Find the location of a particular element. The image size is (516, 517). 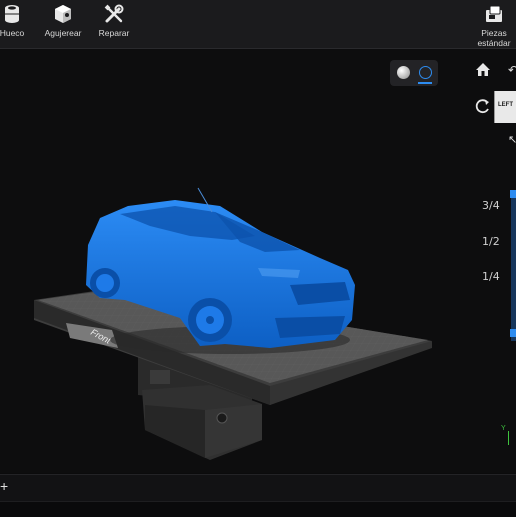

layer-slider is located at coordinates (513, 266).